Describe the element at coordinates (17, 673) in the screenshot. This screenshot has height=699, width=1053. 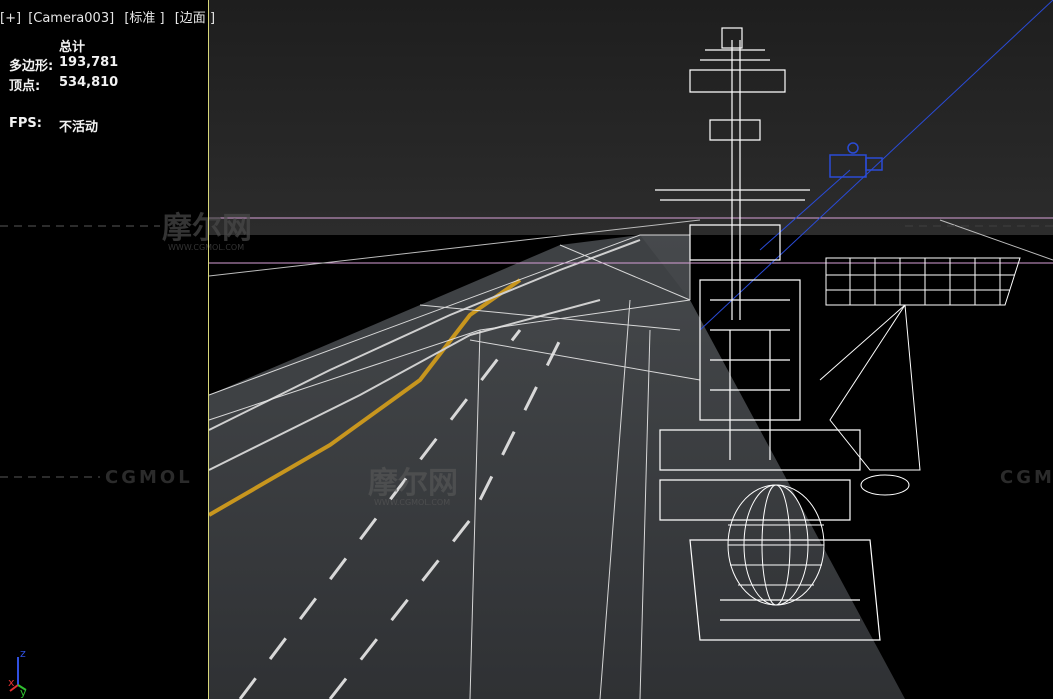
I see `axis-gizmo: z x y` at that location.